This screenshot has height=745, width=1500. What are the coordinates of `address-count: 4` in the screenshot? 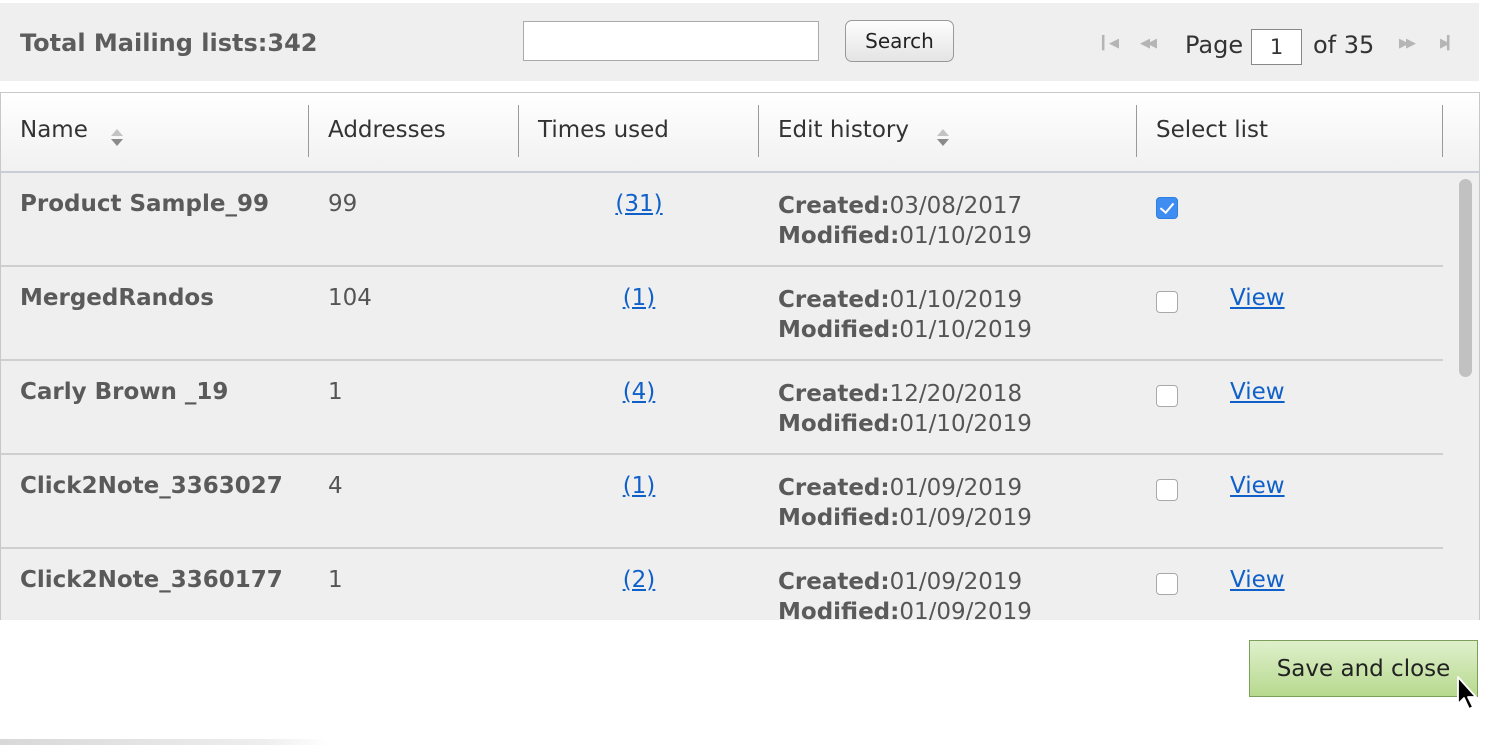 It's located at (335, 486).